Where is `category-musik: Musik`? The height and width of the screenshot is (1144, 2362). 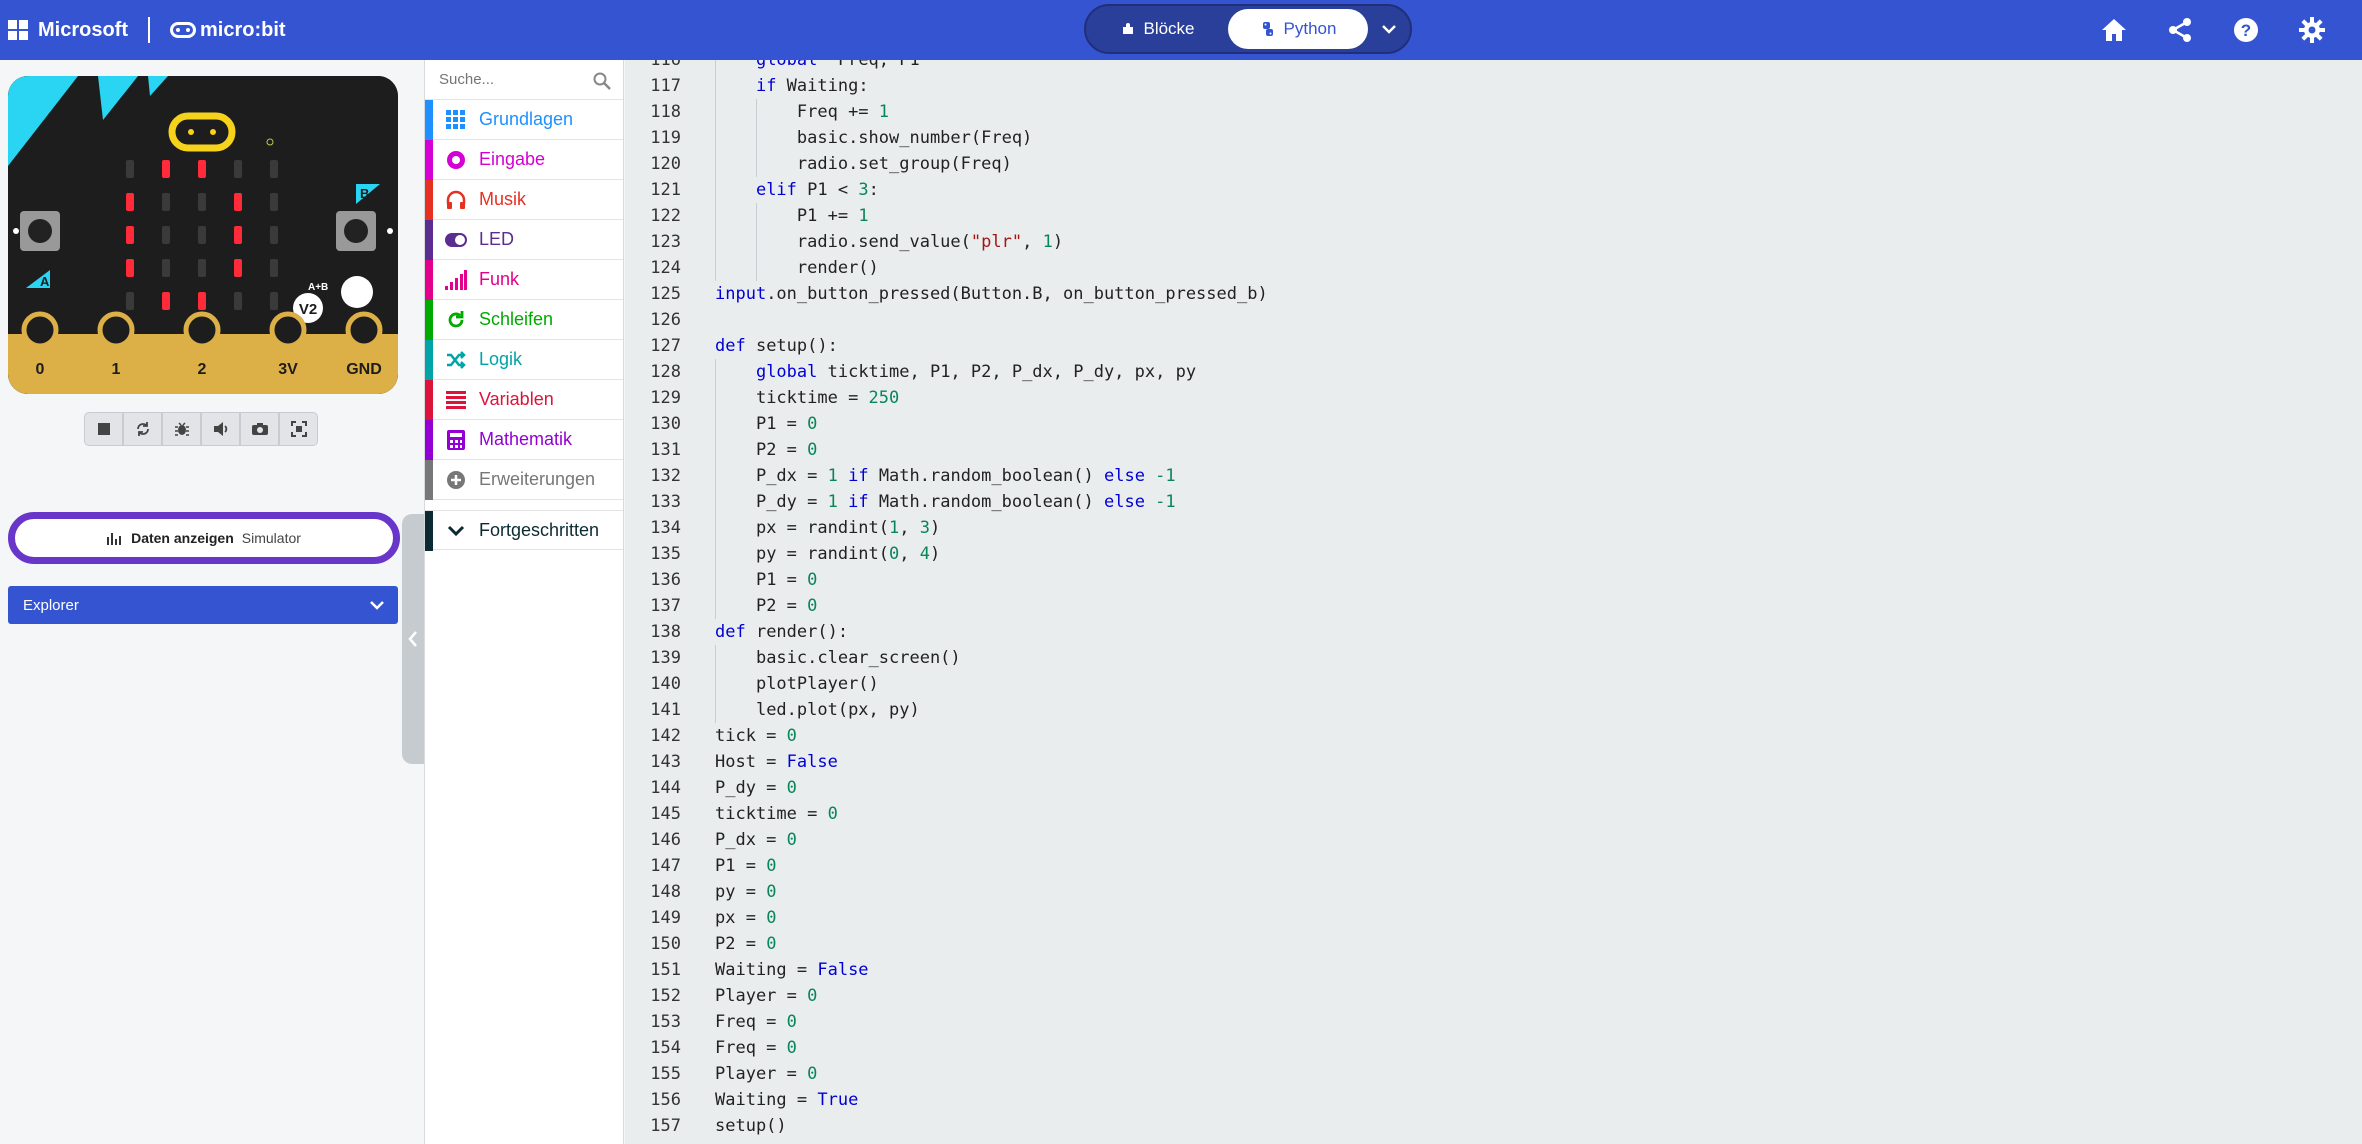 category-musik: Musik is located at coordinates (524, 200).